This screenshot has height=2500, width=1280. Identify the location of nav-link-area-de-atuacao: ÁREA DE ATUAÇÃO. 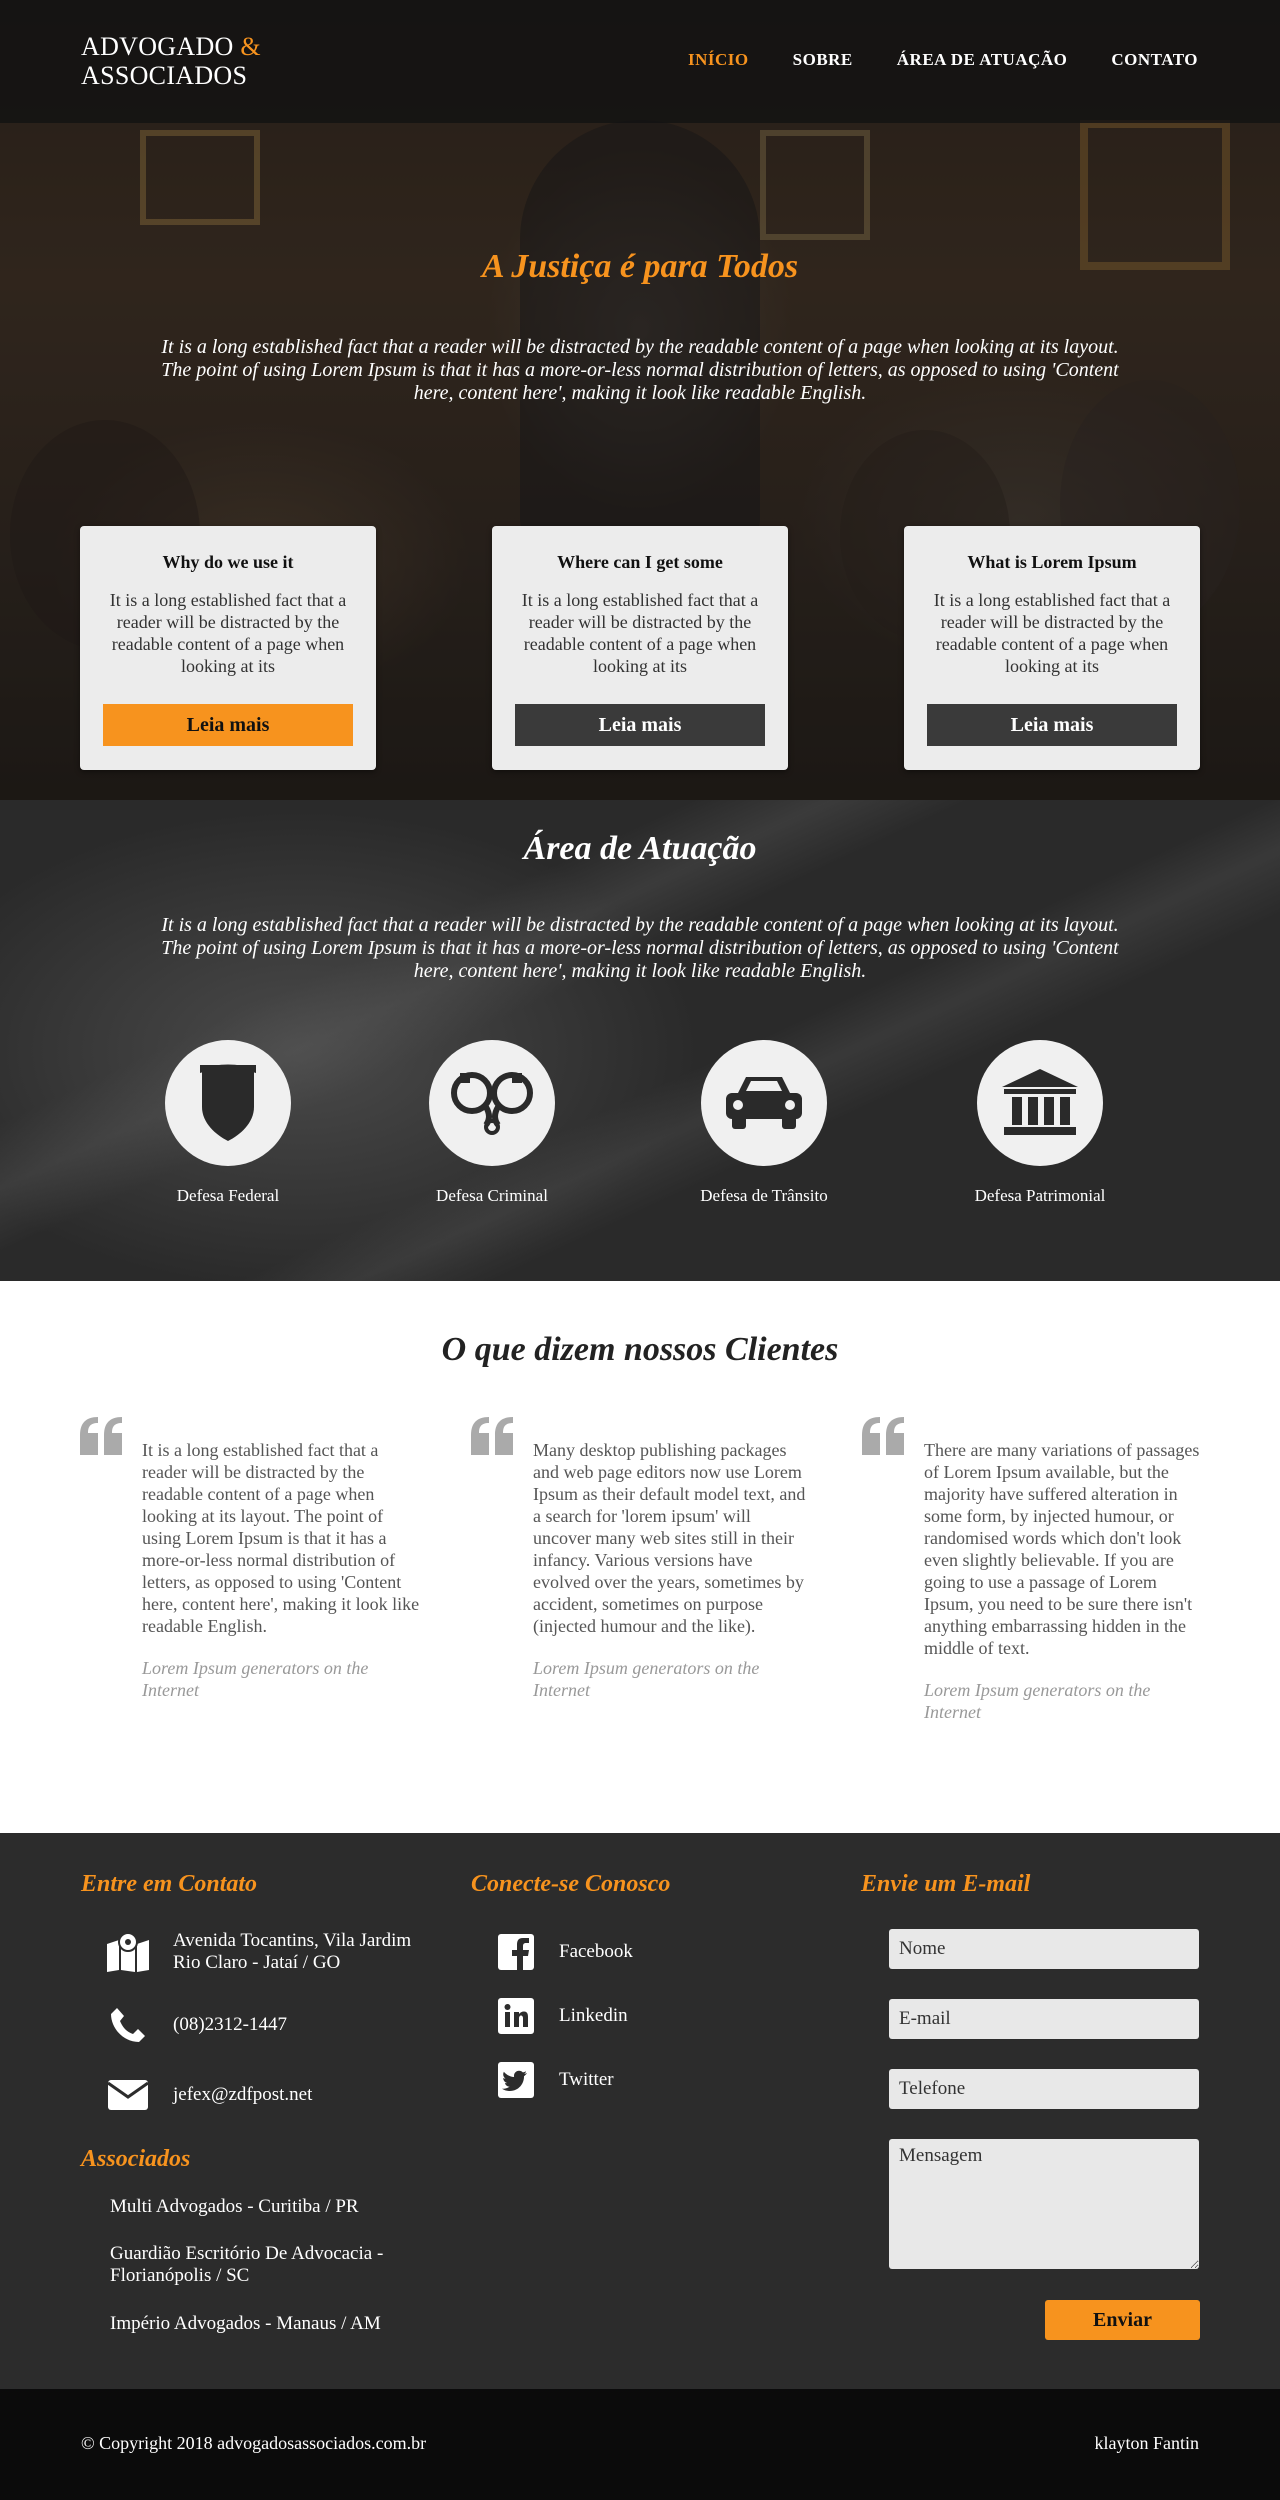
(982, 60).